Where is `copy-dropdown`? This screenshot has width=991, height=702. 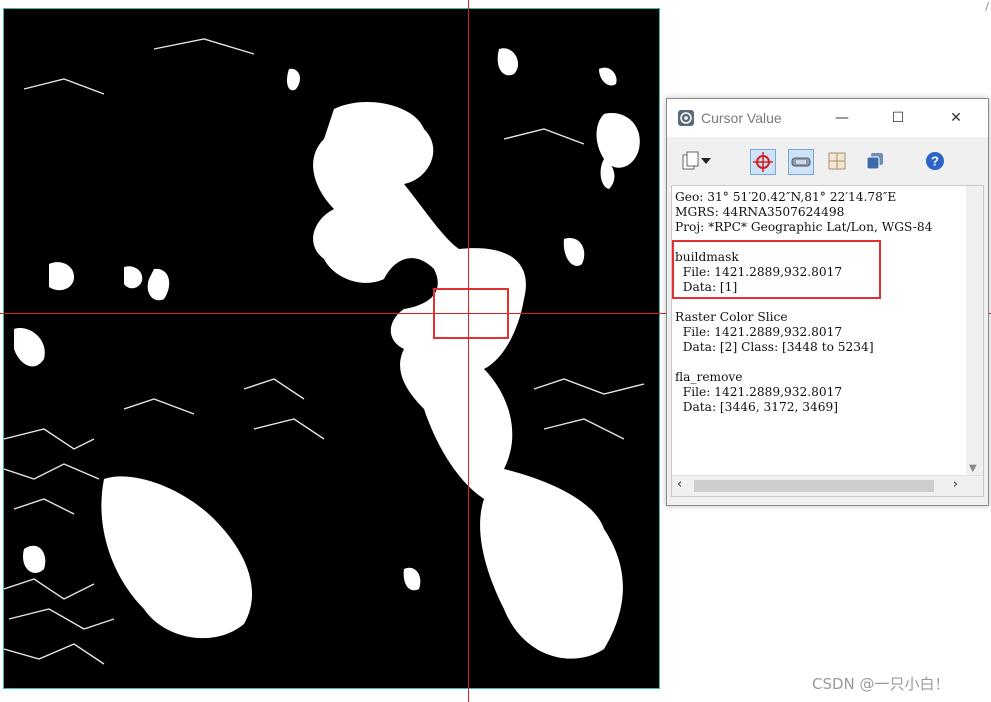 copy-dropdown is located at coordinates (706, 161).